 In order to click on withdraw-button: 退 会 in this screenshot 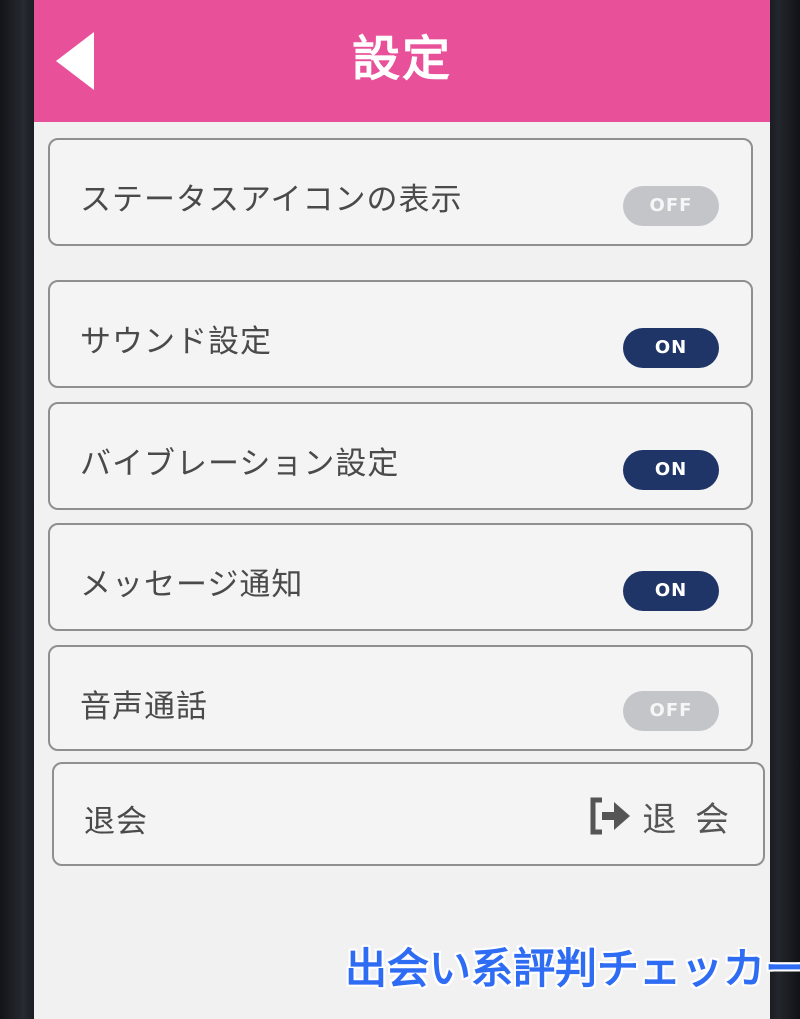, I will do `click(660, 817)`.